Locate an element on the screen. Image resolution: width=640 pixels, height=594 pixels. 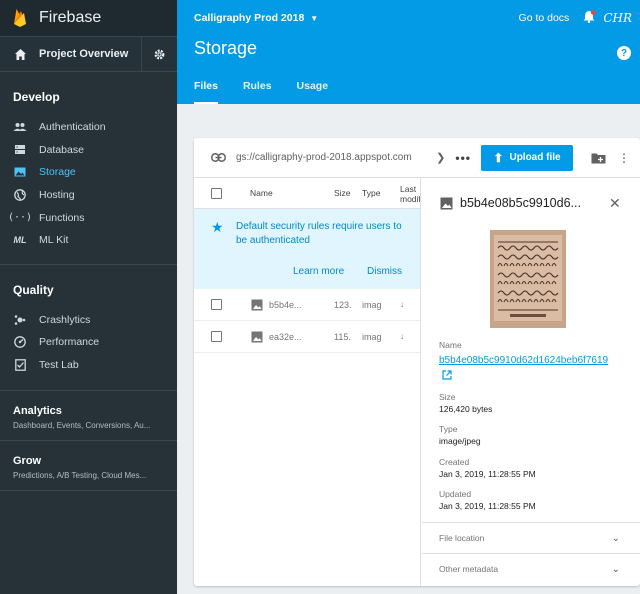
field-value: 126,420 bytes is located at coordinates (466, 409).